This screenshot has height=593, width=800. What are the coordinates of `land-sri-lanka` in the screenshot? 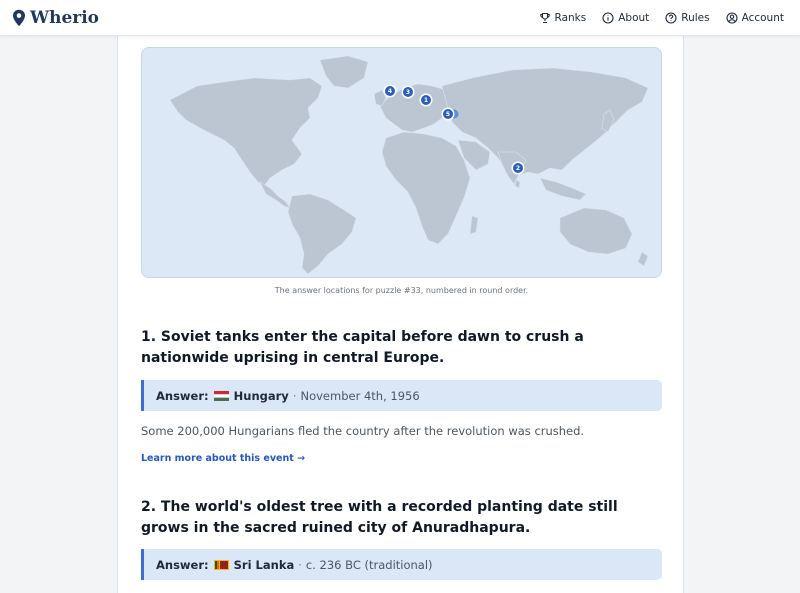 It's located at (517, 184).